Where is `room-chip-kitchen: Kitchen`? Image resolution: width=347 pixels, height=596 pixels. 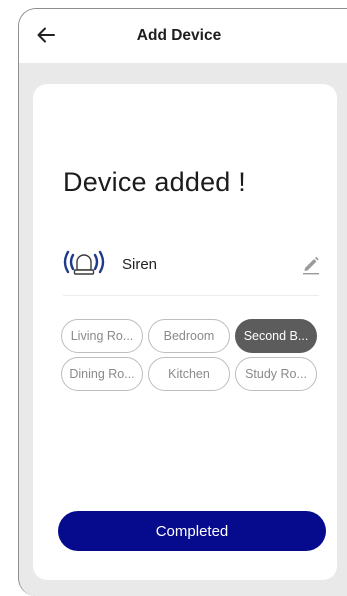 room-chip-kitchen: Kitchen is located at coordinates (189, 374).